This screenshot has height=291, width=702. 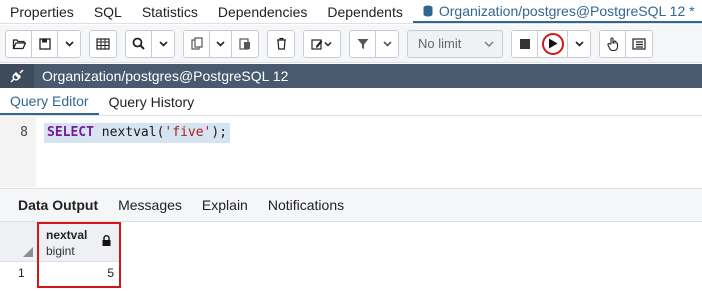 I want to click on sql-statement-end: );, so click(x=219, y=132).